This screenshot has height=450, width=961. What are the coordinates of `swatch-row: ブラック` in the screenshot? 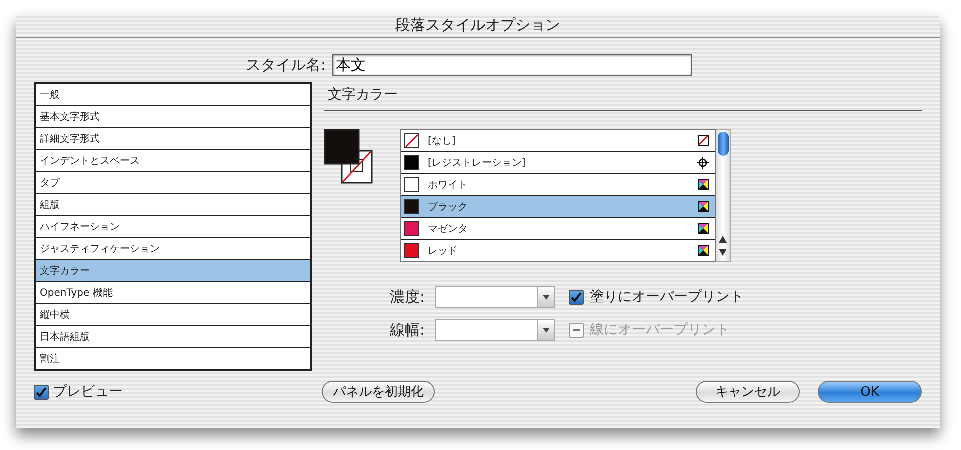 It's located at (558, 207).